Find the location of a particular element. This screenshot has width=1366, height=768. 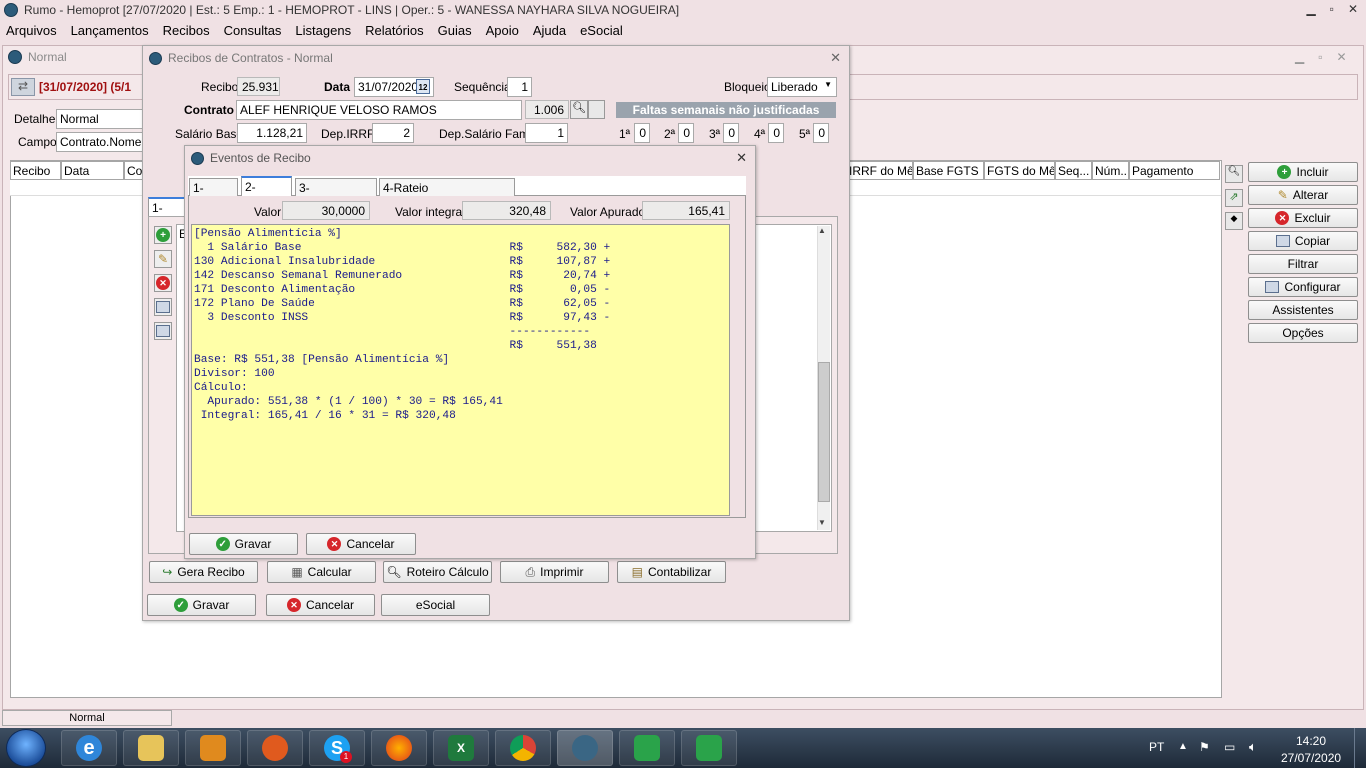

filtrar-button: Filtrar is located at coordinates (1303, 264).